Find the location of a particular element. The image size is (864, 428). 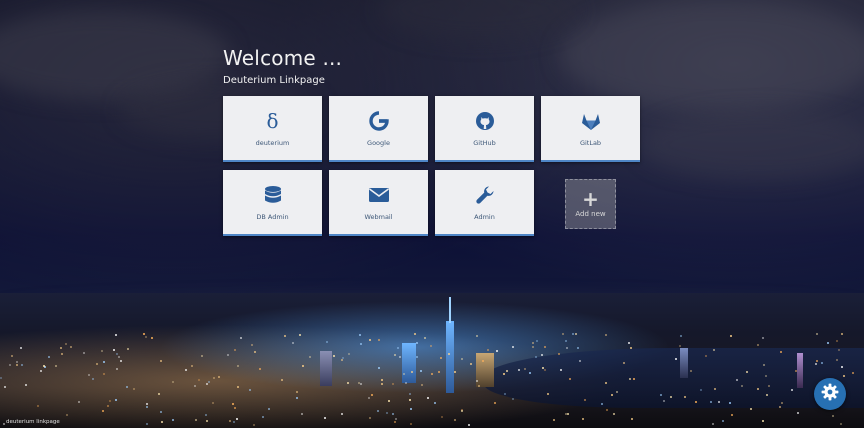

tile-google: Google is located at coordinates (378, 129).